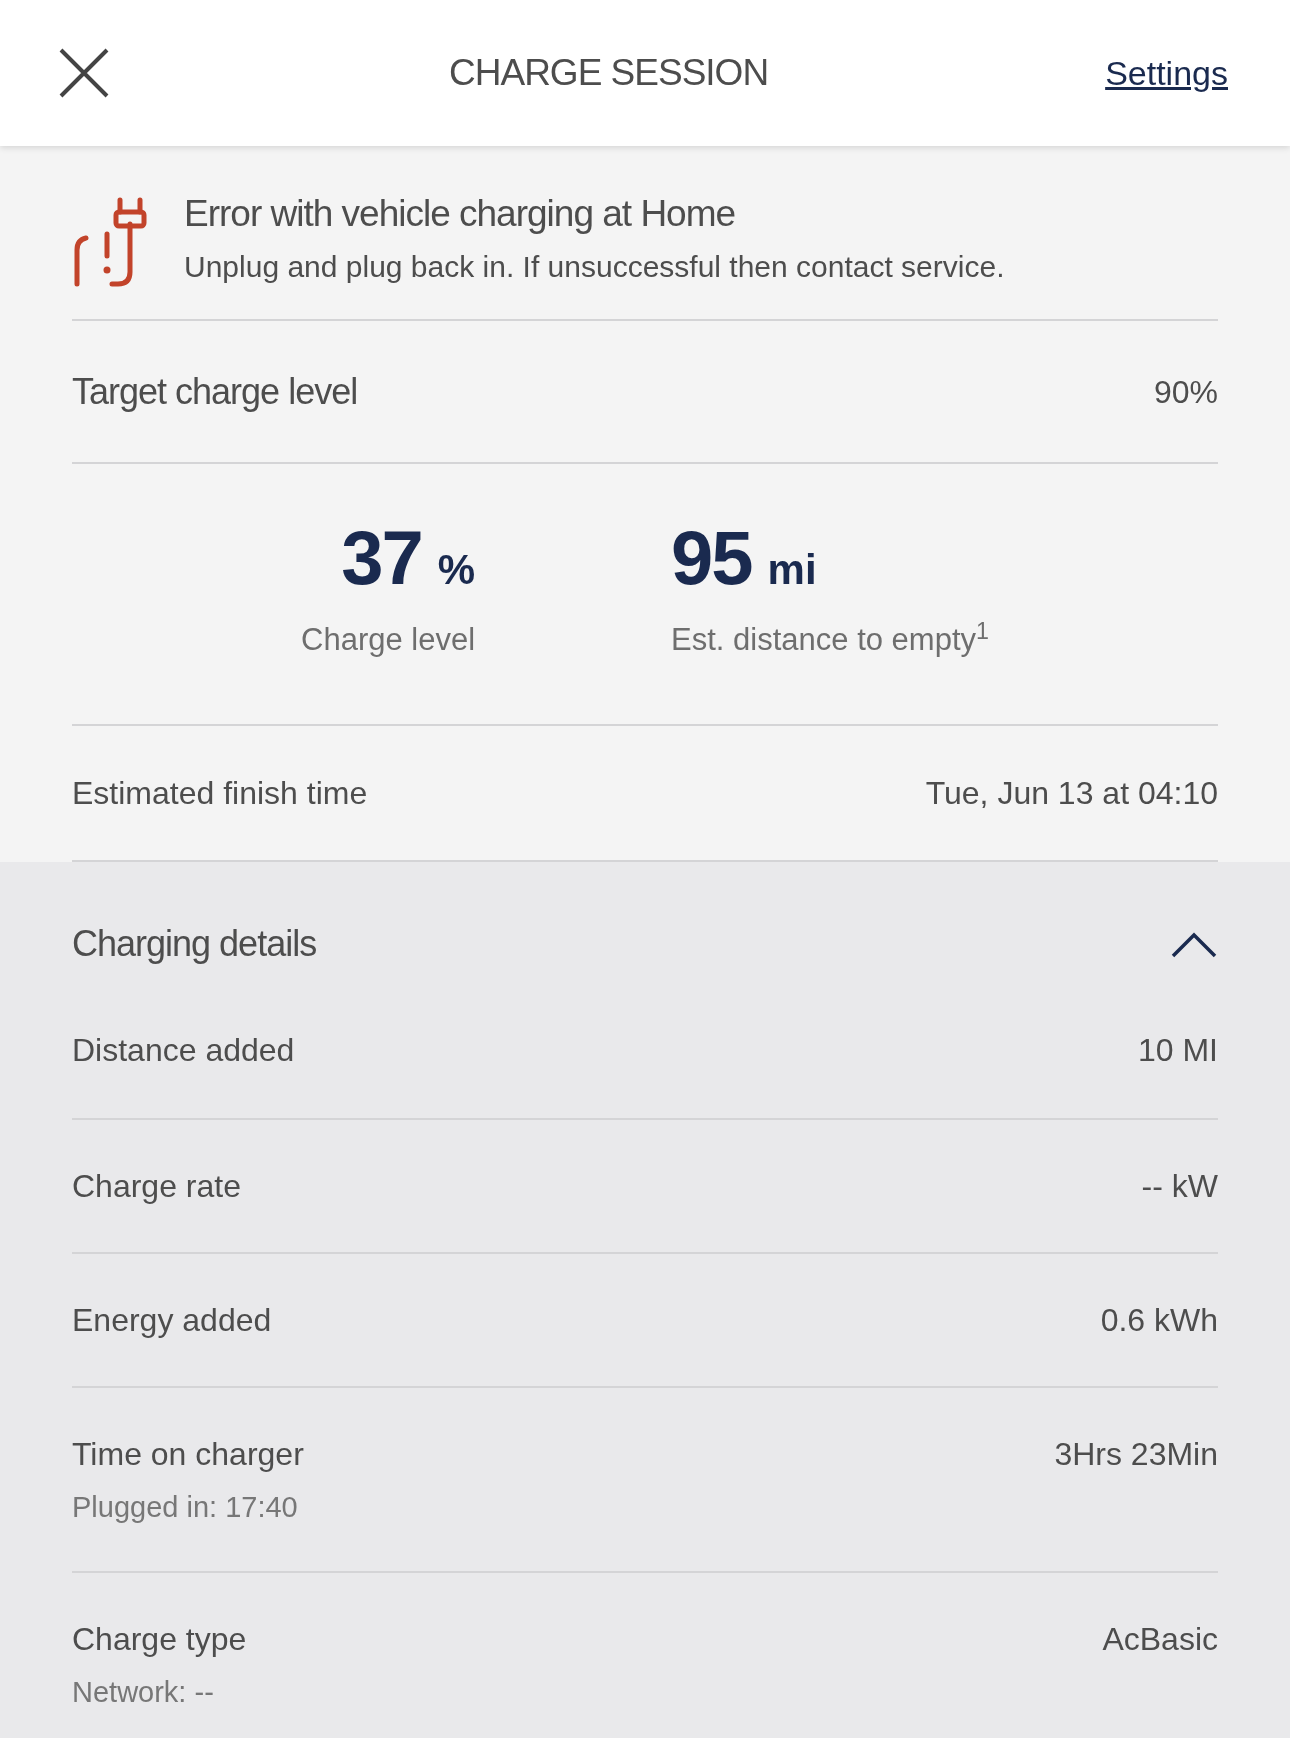  What do you see at coordinates (1071, 793) in the screenshot?
I see `row-value: Tue, Jun 13 at 04:10` at bounding box center [1071, 793].